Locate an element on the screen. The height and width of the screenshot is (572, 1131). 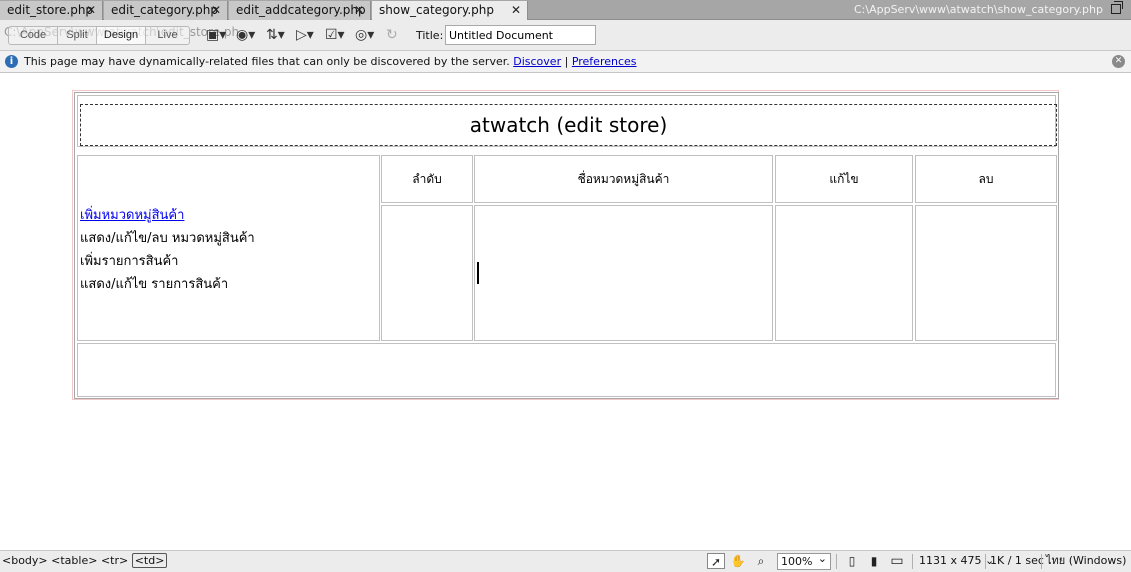
tag-body: <body> is located at coordinates (25, 560).